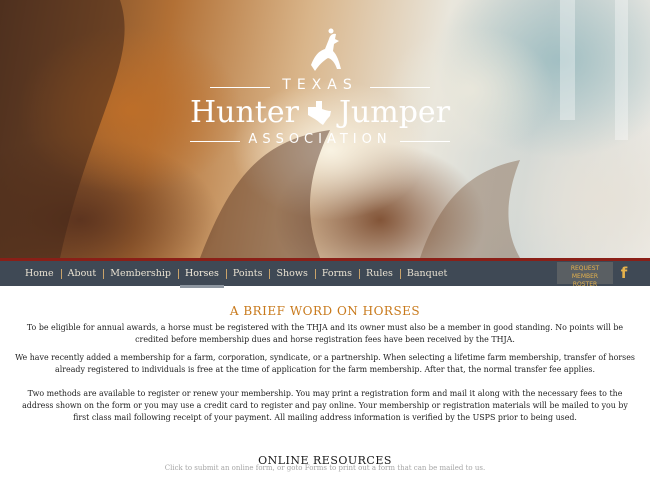  I want to click on request-button-line2: ROSTER, so click(585, 284).